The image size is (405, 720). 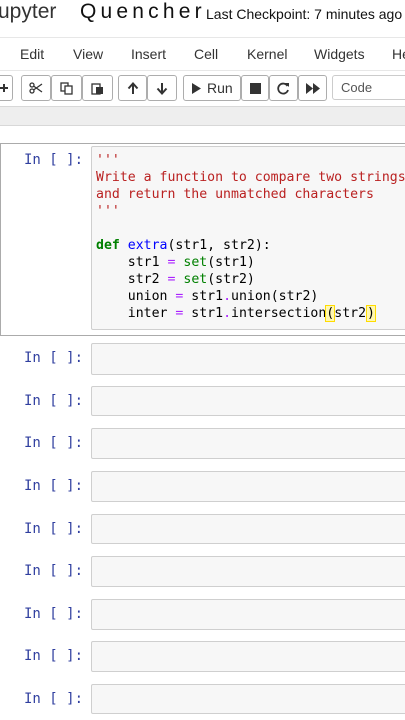 I want to click on restart-button, so click(x=283, y=88).